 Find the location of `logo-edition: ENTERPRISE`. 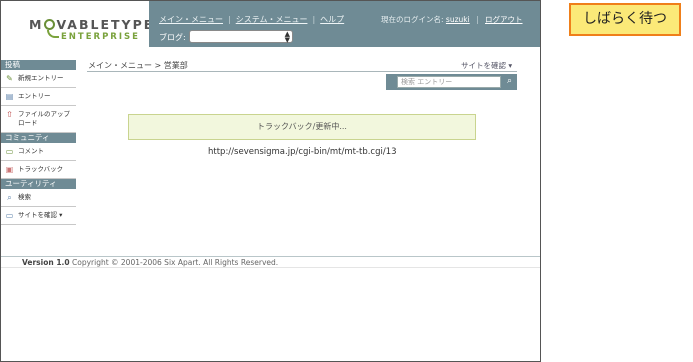

logo-edition: ENTERPRISE is located at coordinates (100, 37).